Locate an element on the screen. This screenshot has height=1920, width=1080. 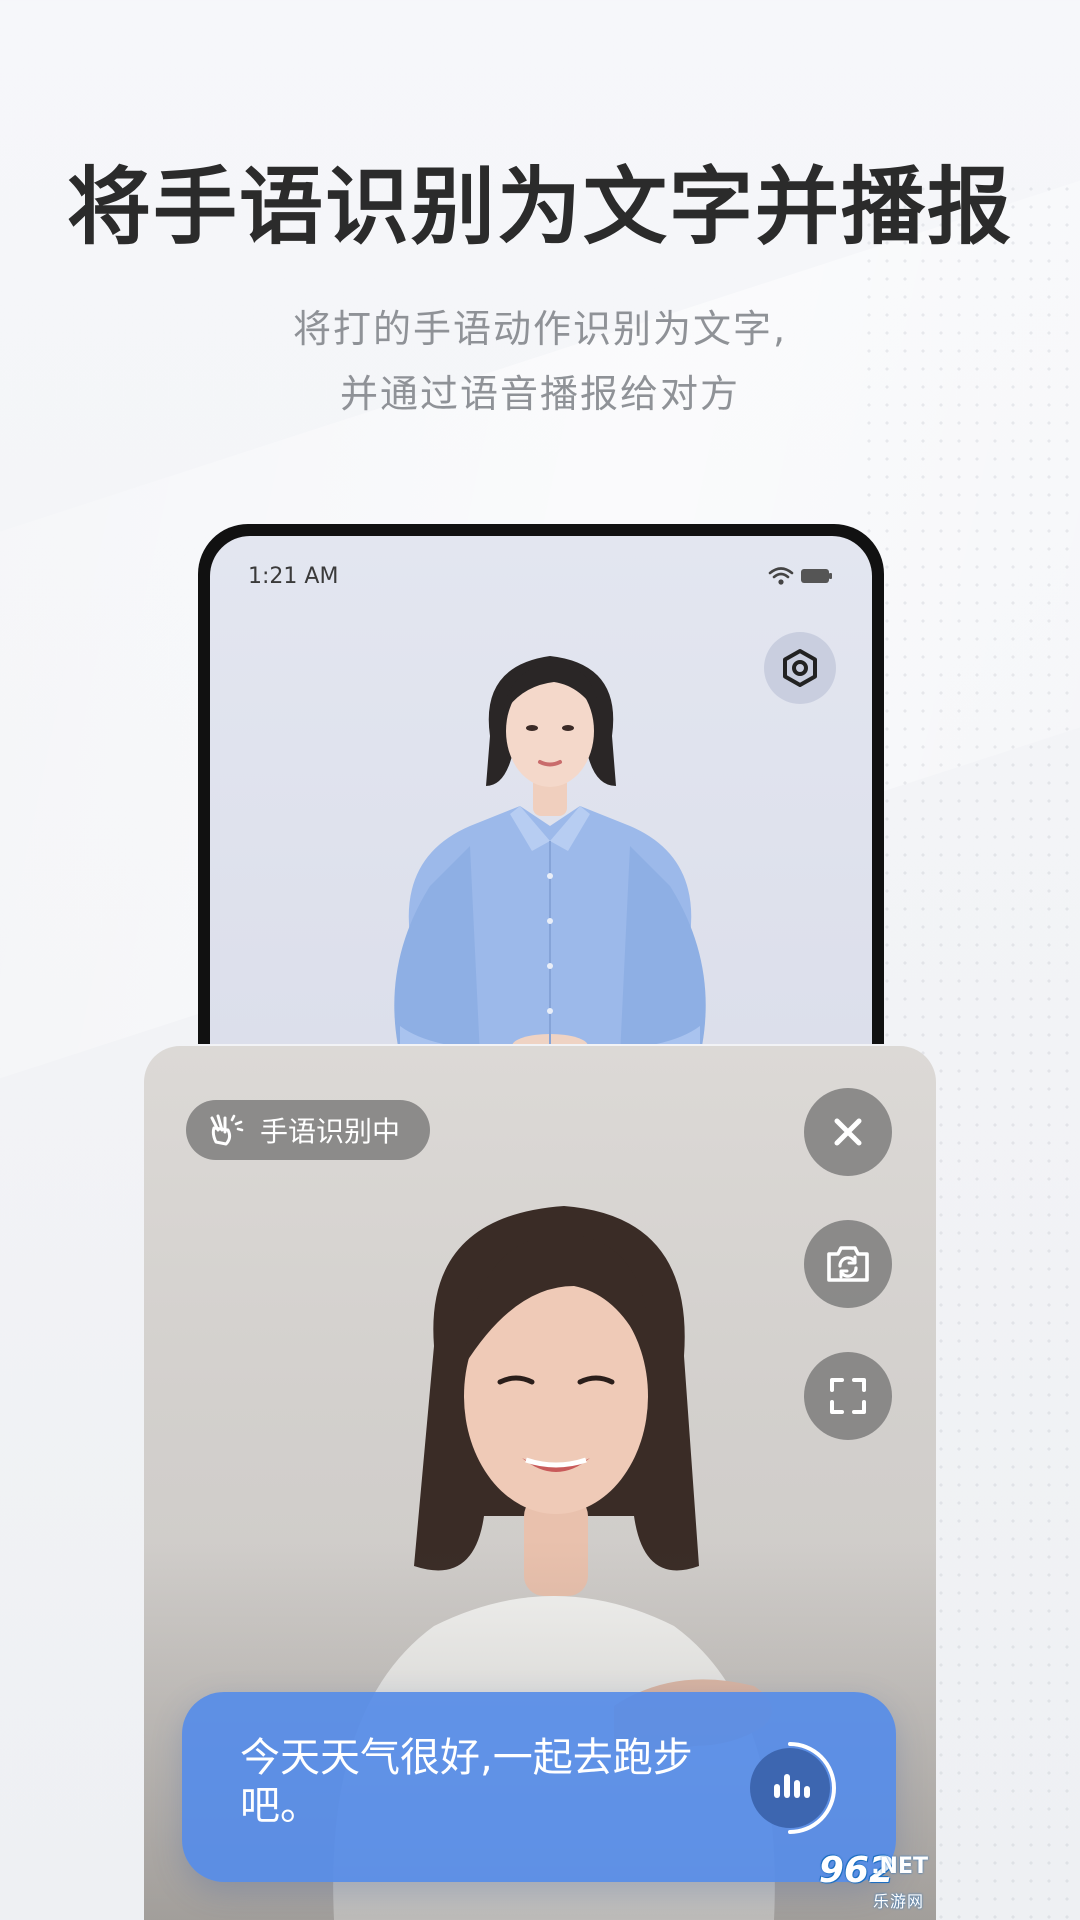
recognition-status-label: 手语识别中 is located at coordinates (330, 1131).